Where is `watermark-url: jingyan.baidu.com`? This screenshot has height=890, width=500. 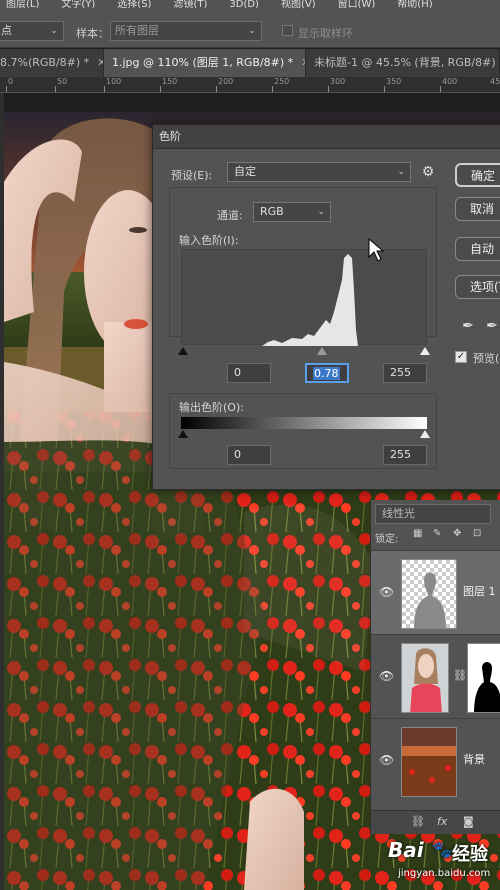 watermark-url: jingyan.baidu.com is located at coordinates (444, 873).